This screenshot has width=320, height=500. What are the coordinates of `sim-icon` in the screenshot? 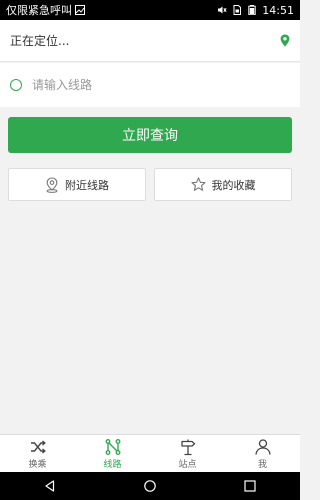 It's located at (237, 10).